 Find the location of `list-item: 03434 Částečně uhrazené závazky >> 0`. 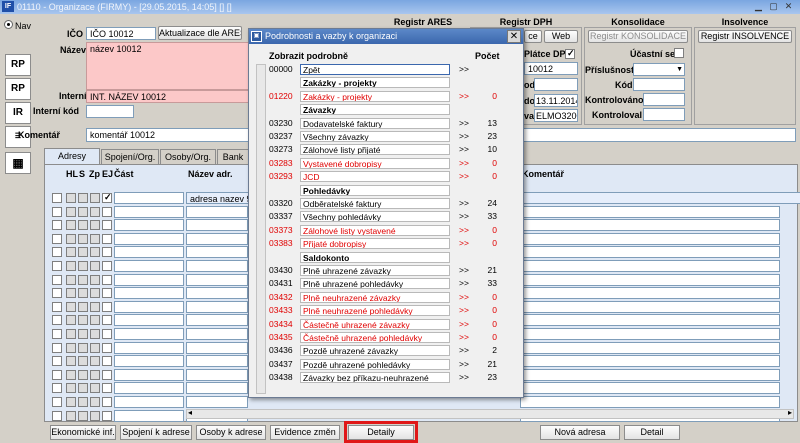

list-item: 03434 Částečně uhrazené závazky >> 0 is located at coordinates (385, 324).